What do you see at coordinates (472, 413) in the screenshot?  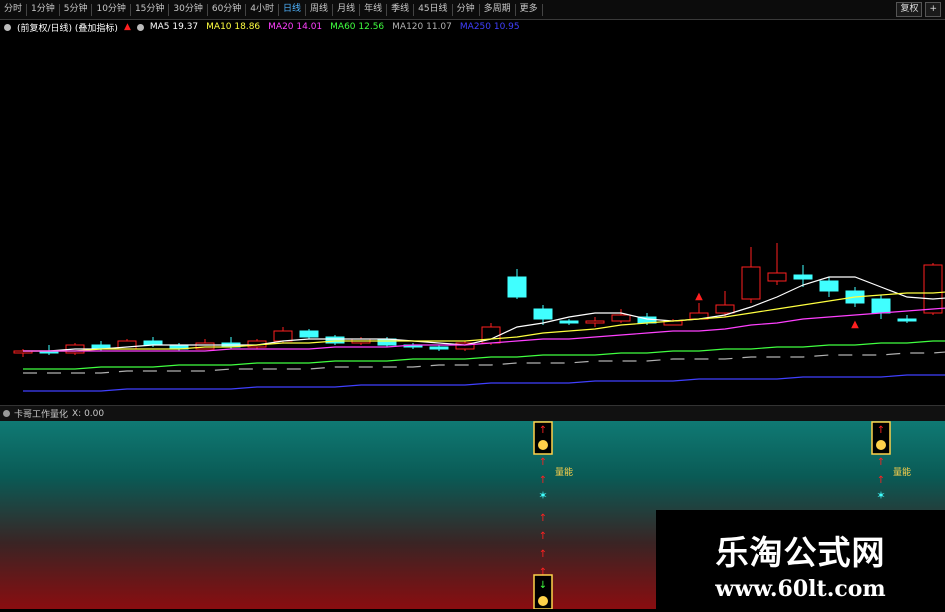 I see `sub-pane-header: 卡哥工作量化 X: 0.00` at bounding box center [472, 413].